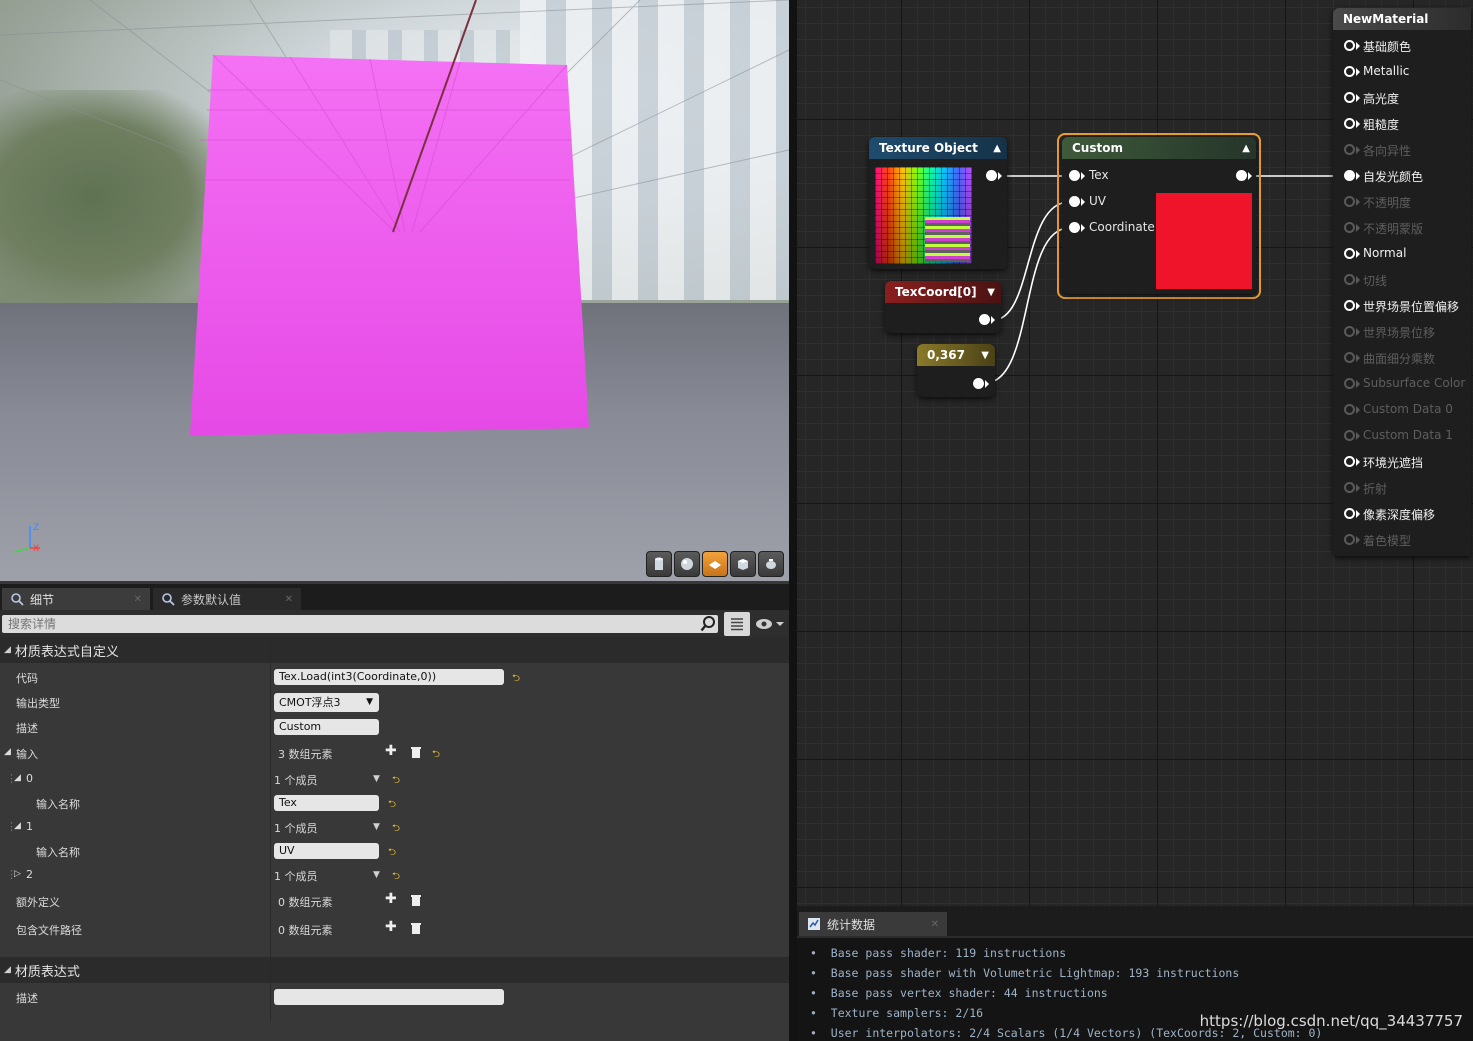 The width and height of the screenshot is (1473, 1041). What do you see at coordinates (389, 997) in the screenshot?
I see `description-field` at bounding box center [389, 997].